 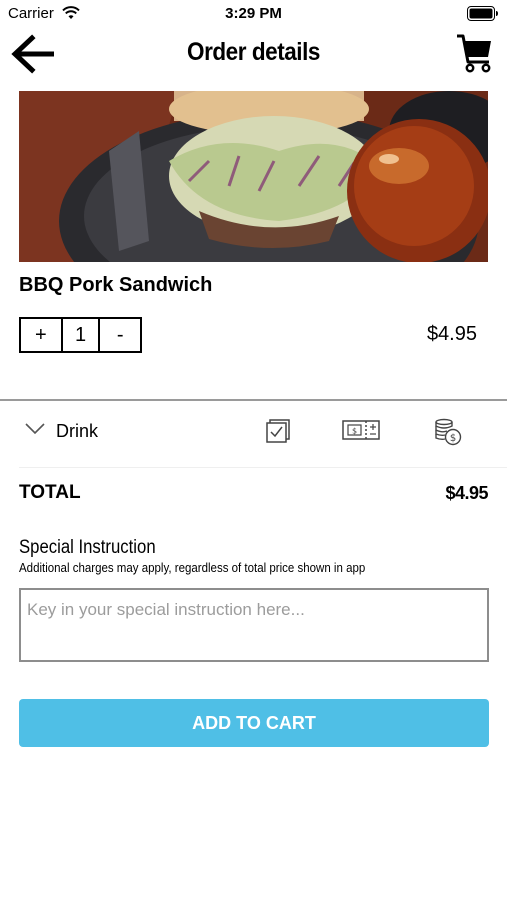 I want to click on unit-price: $4.95, so click(x=451, y=334).